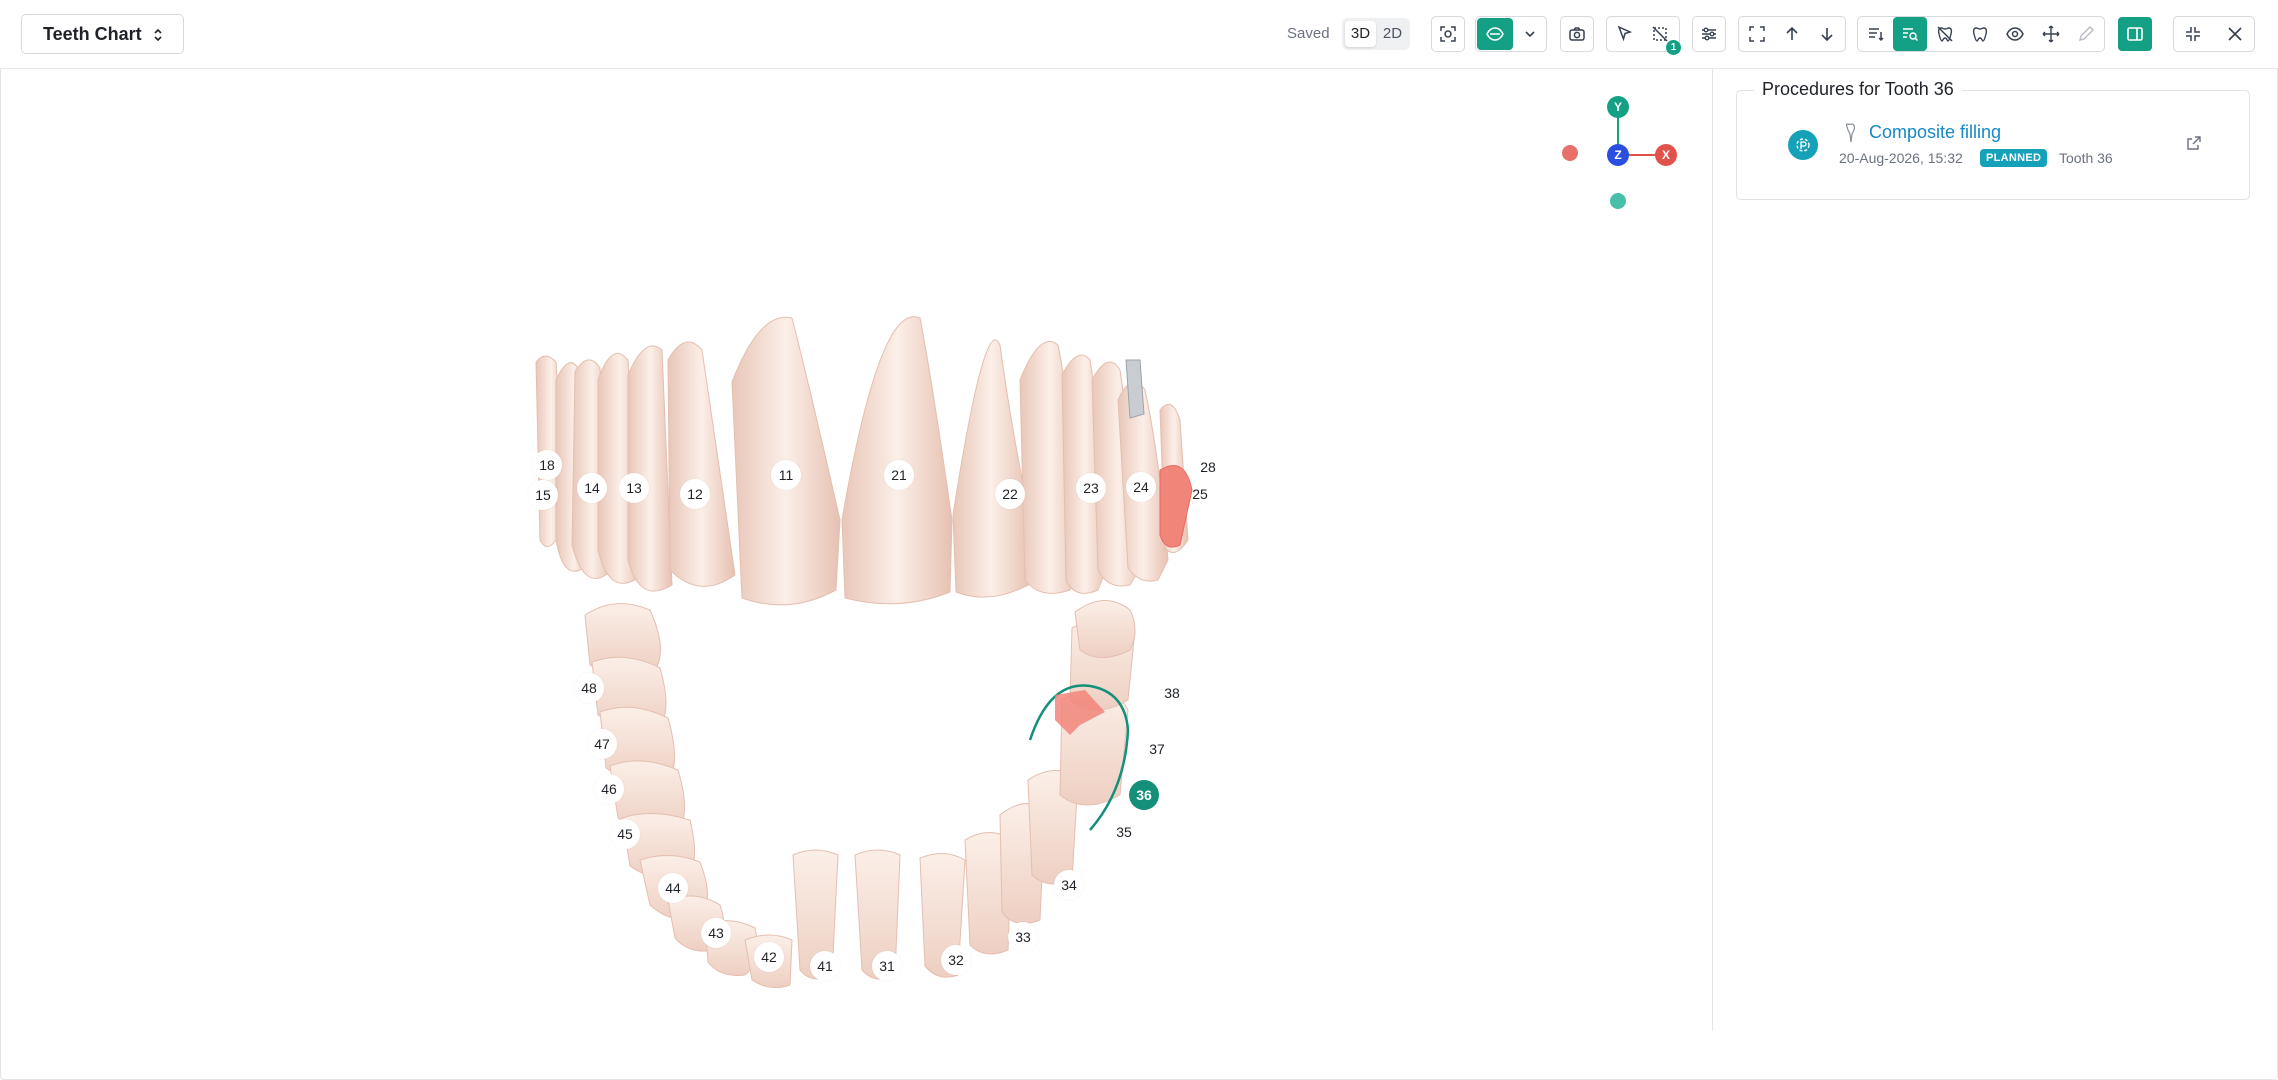 The width and height of the screenshot is (2278, 1080). I want to click on hide-selection-button: 1, so click(1662, 35).